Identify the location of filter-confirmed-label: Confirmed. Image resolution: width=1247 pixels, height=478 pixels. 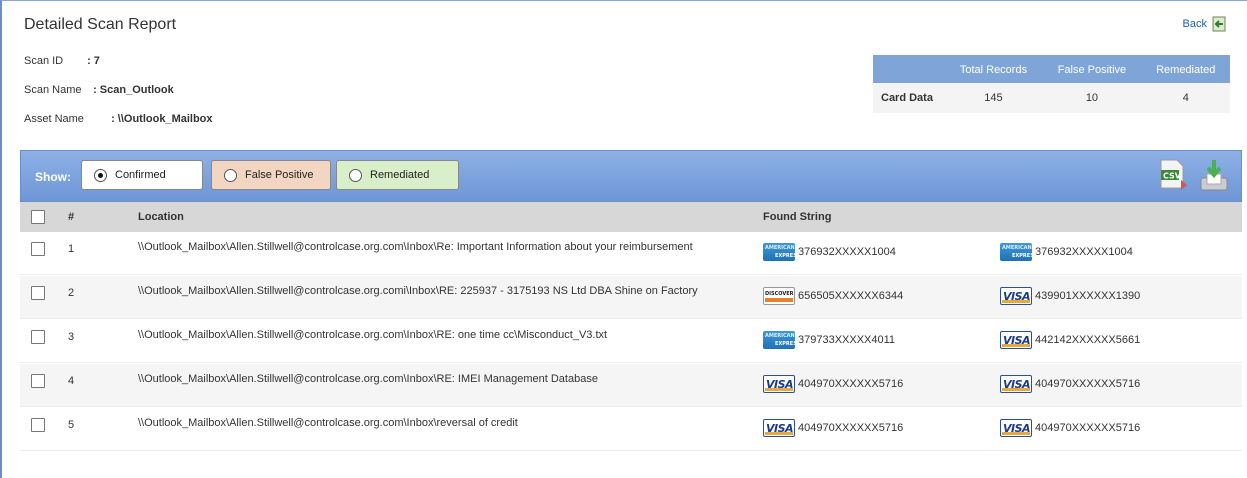
(140, 175).